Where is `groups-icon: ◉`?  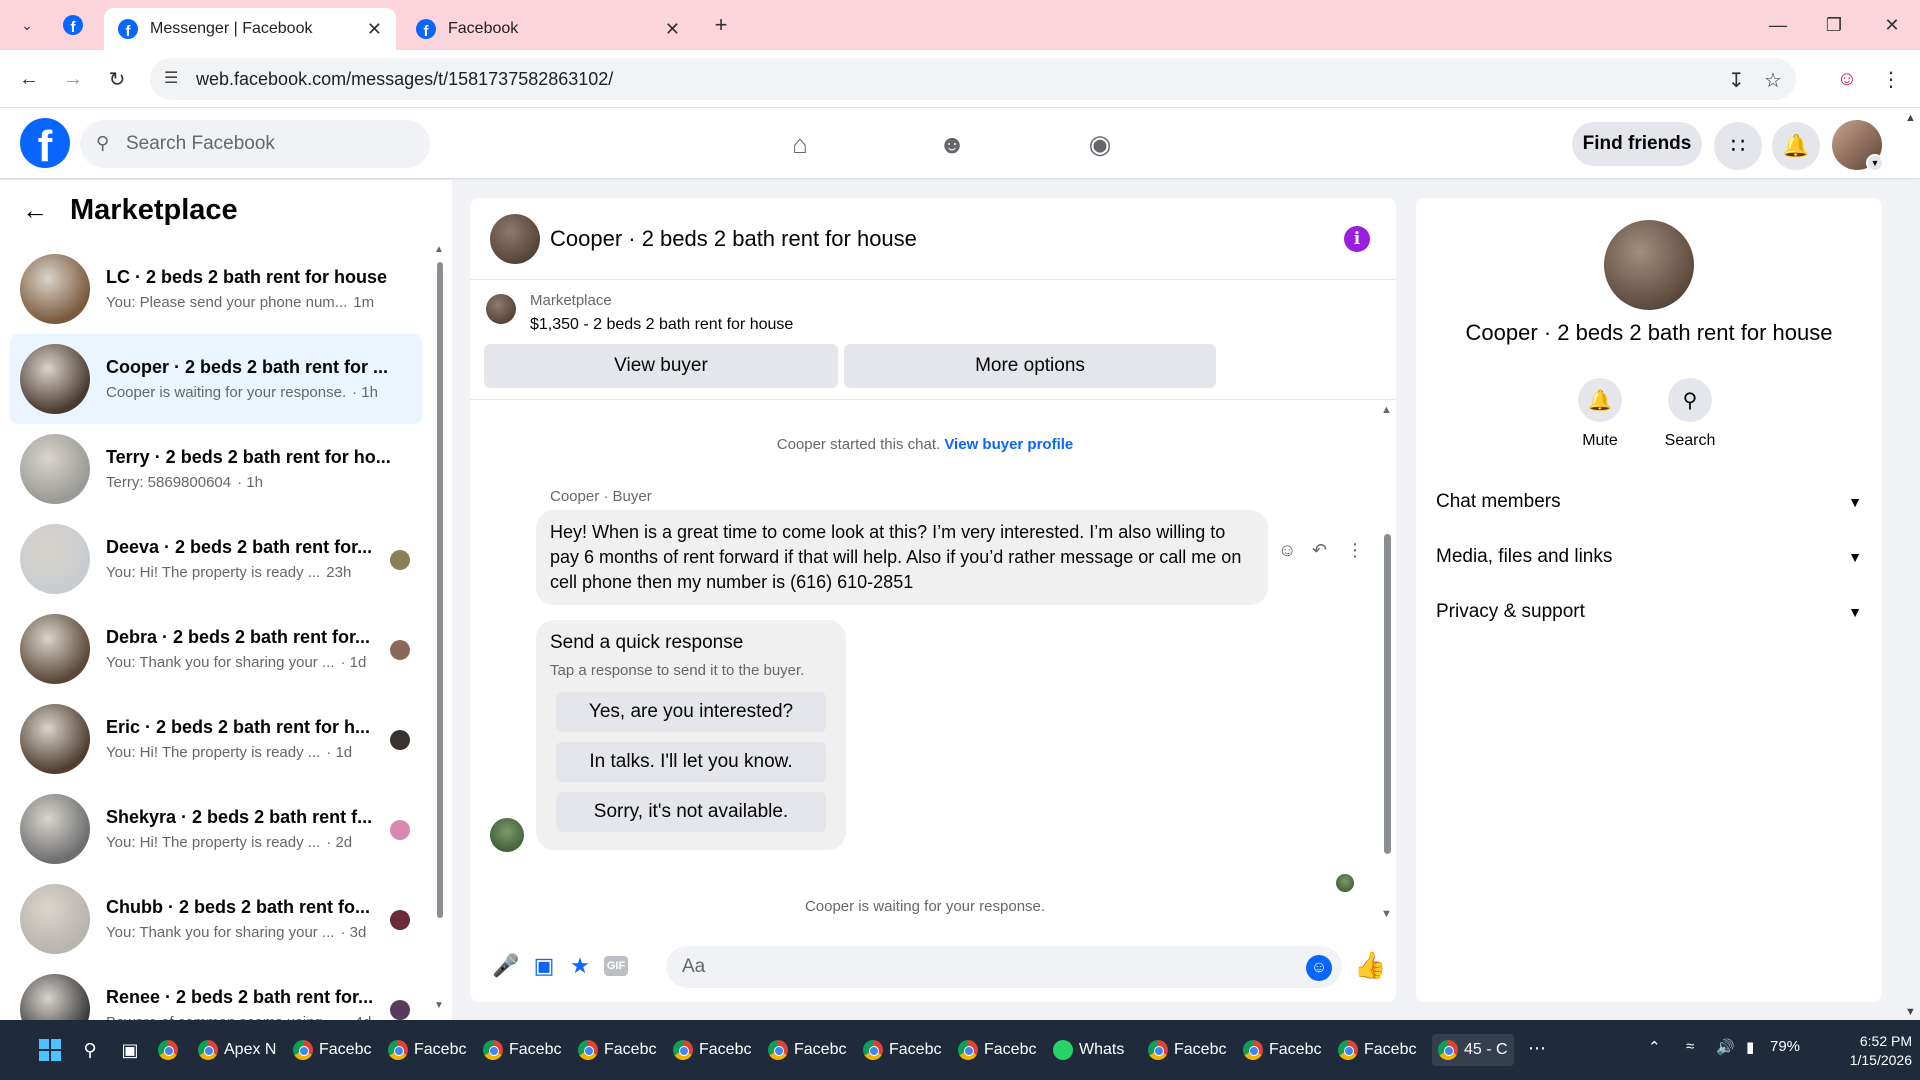 groups-icon: ◉ is located at coordinates (1100, 144).